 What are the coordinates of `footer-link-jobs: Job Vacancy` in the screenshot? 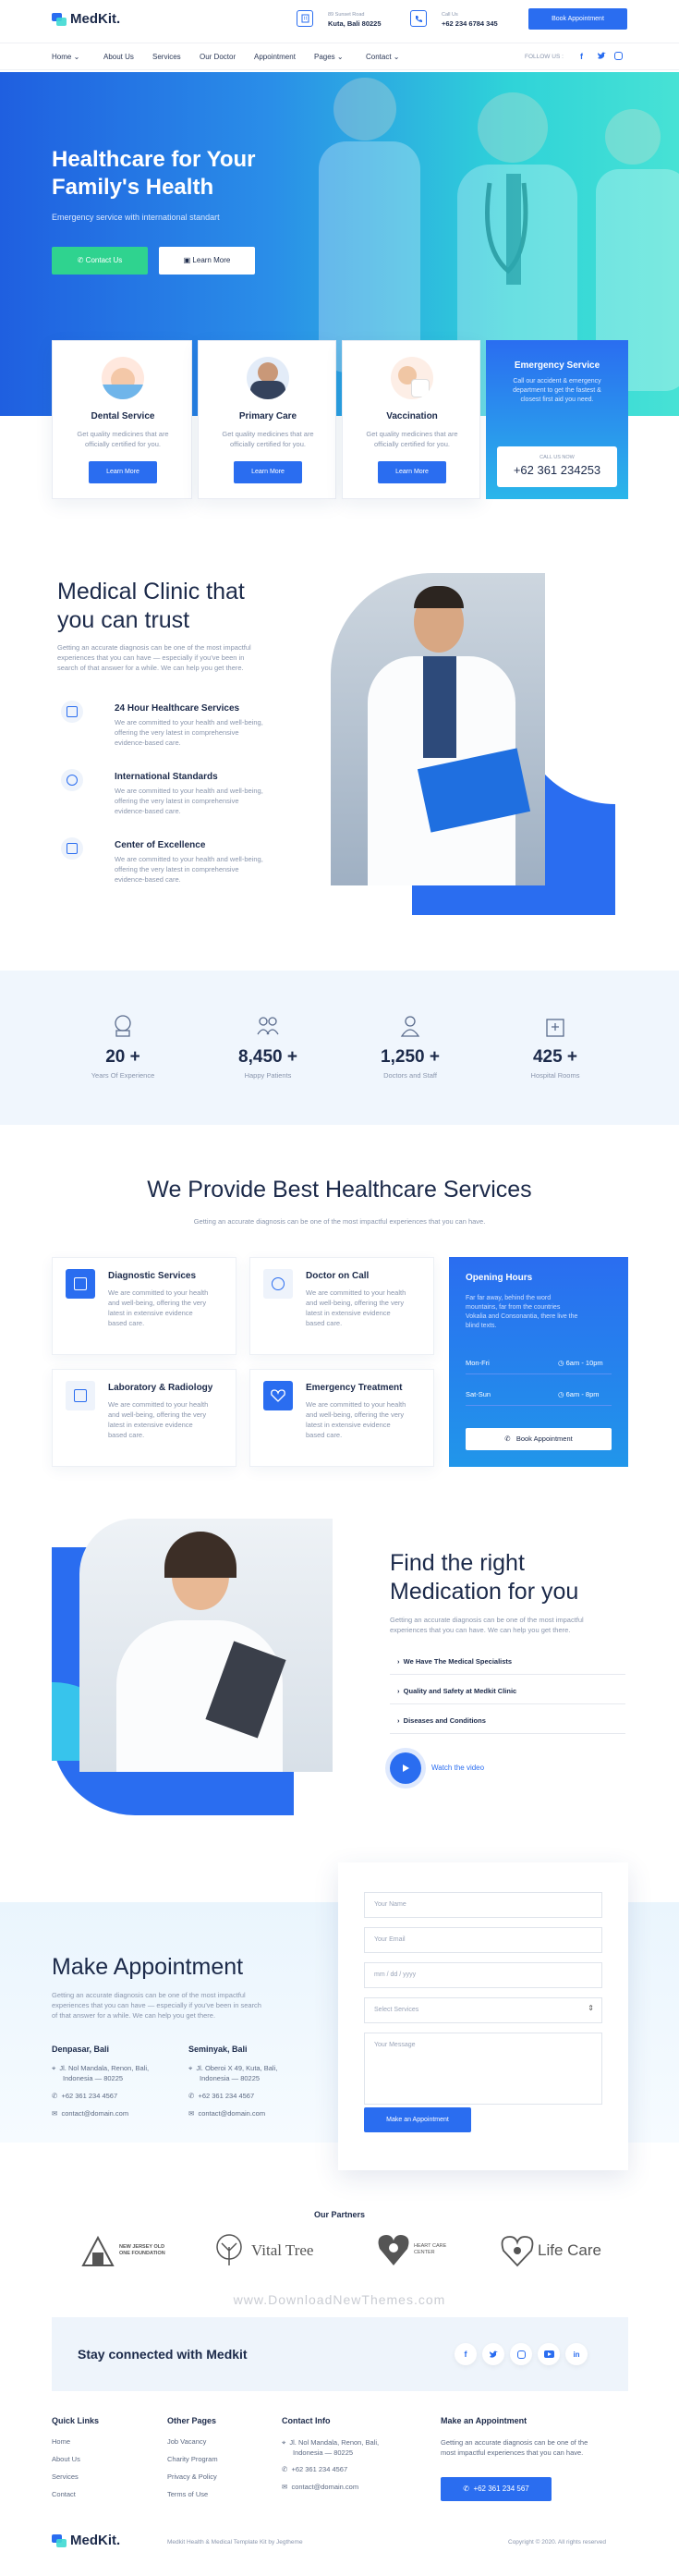 It's located at (186, 2441).